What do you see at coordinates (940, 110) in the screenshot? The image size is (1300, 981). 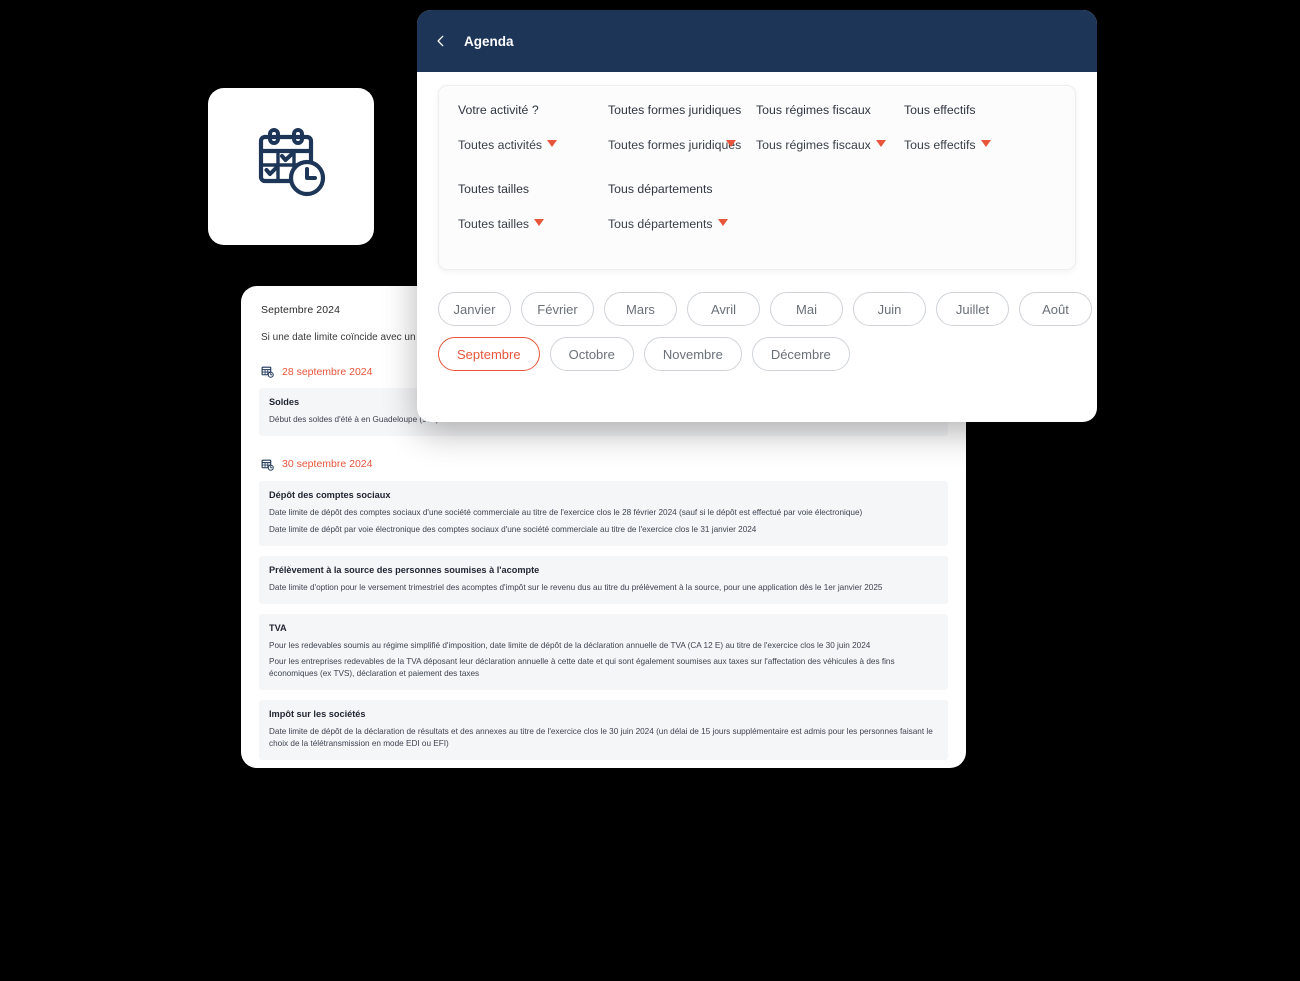 I see `filter-label: Tous effectifs` at bounding box center [940, 110].